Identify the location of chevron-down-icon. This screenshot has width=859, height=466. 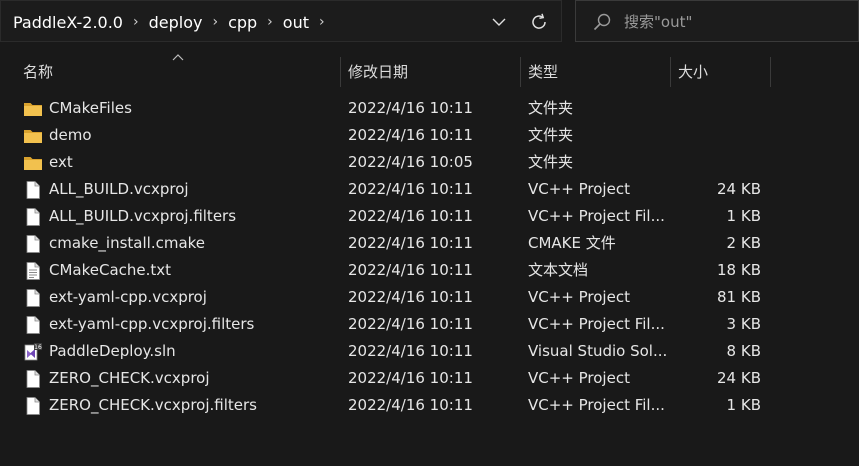
(499, 22).